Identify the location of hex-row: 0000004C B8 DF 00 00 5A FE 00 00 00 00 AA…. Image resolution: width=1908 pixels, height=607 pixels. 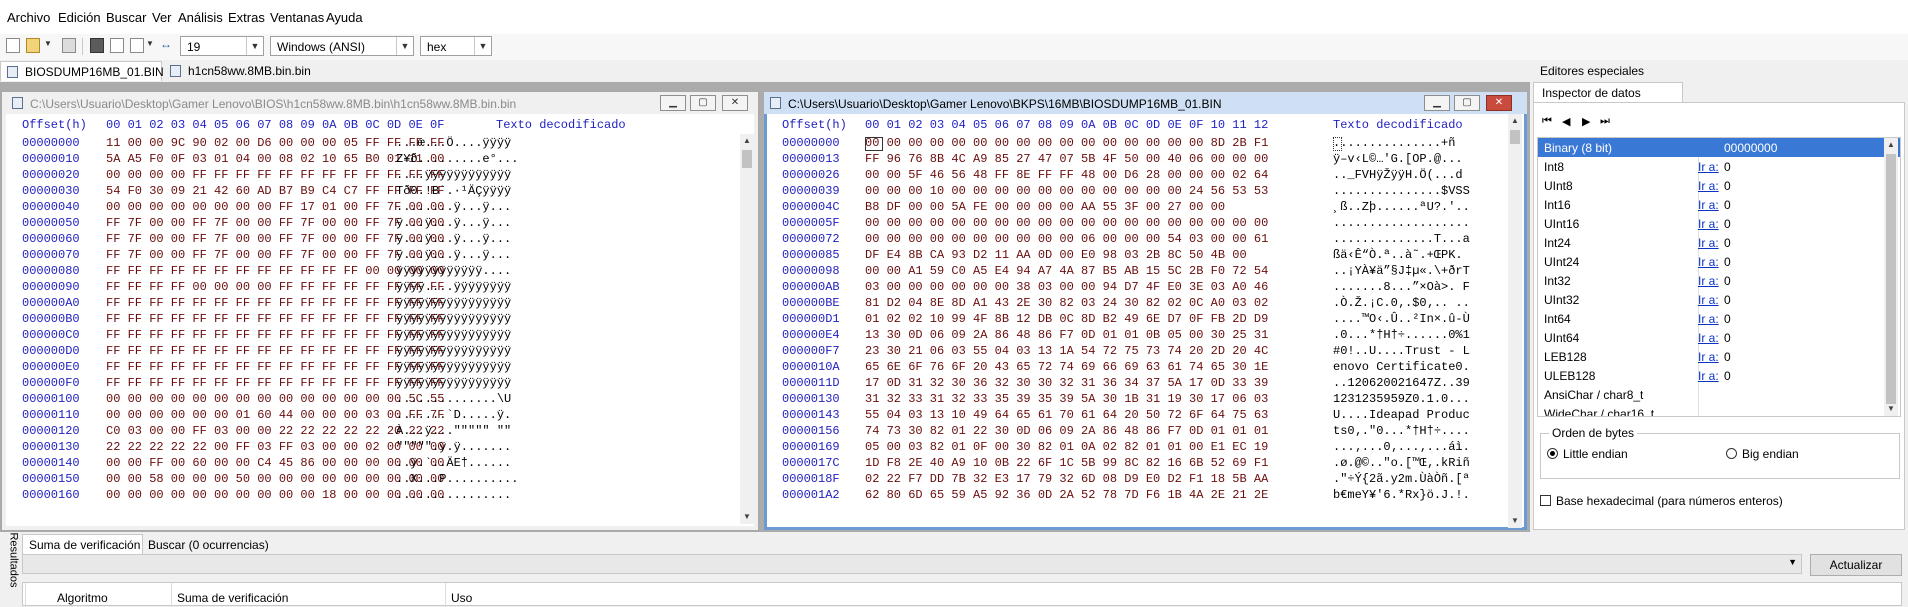
(1142, 207).